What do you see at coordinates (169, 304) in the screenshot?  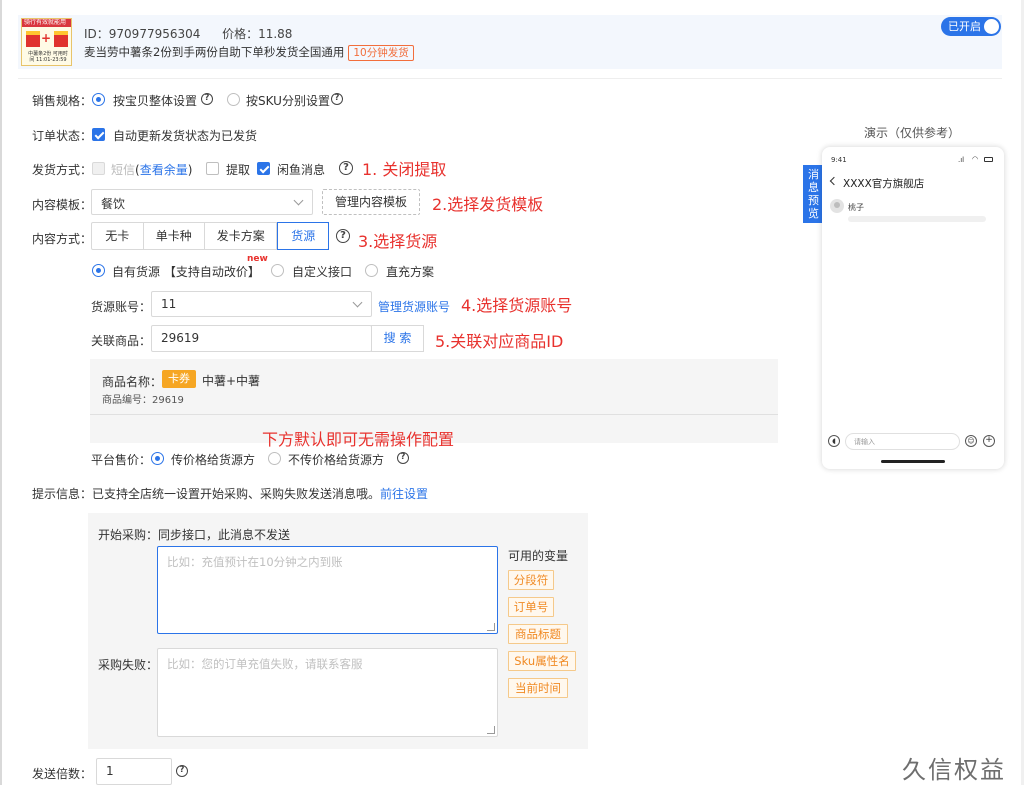 I see `source-account-value: 11` at bounding box center [169, 304].